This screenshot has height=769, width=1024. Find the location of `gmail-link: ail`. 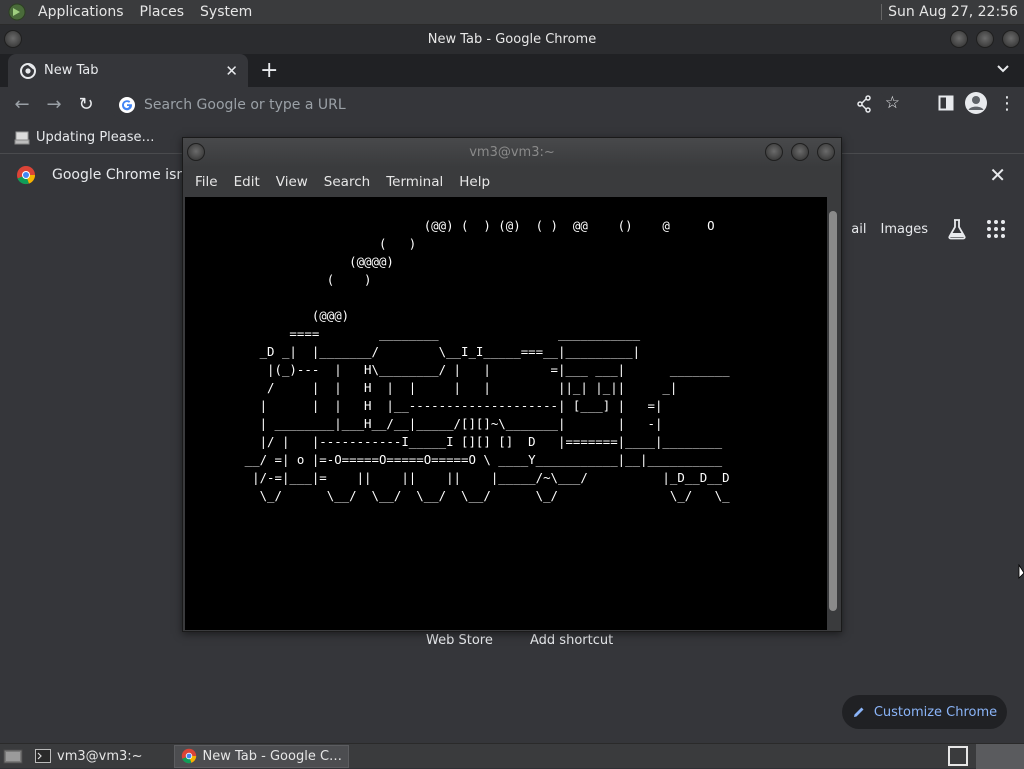

gmail-link: ail is located at coordinates (858, 229).